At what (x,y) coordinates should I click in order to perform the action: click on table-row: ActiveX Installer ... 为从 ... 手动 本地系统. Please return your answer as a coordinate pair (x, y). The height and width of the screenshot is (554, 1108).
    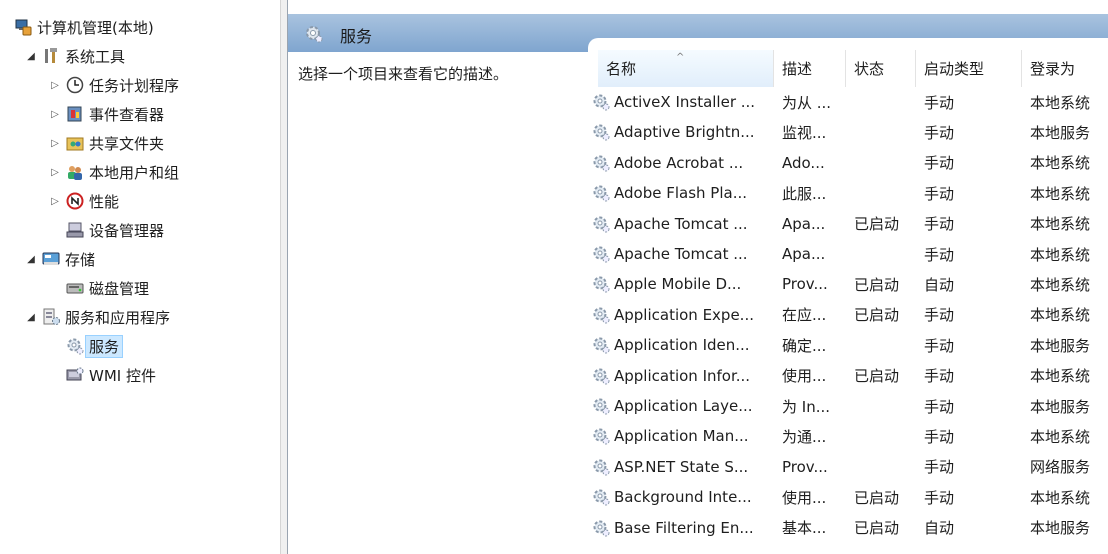
    Looking at the image, I should click on (850, 102).